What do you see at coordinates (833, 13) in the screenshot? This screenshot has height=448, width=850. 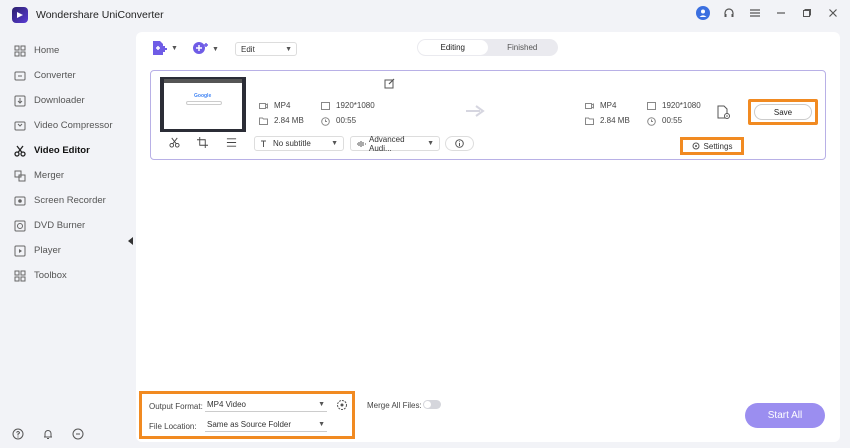 I see `close-icon` at bounding box center [833, 13].